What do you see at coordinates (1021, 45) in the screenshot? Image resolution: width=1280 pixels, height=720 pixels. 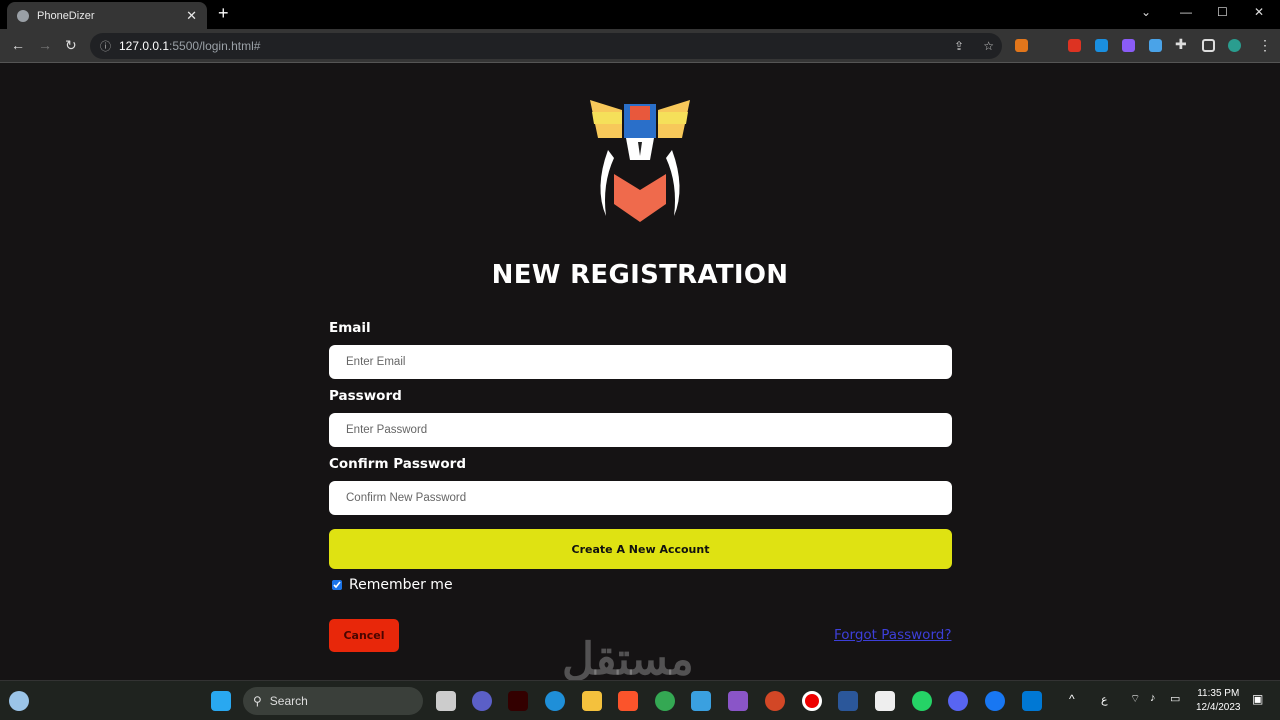 I see `metamask-extension-icon` at bounding box center [1021, 45].